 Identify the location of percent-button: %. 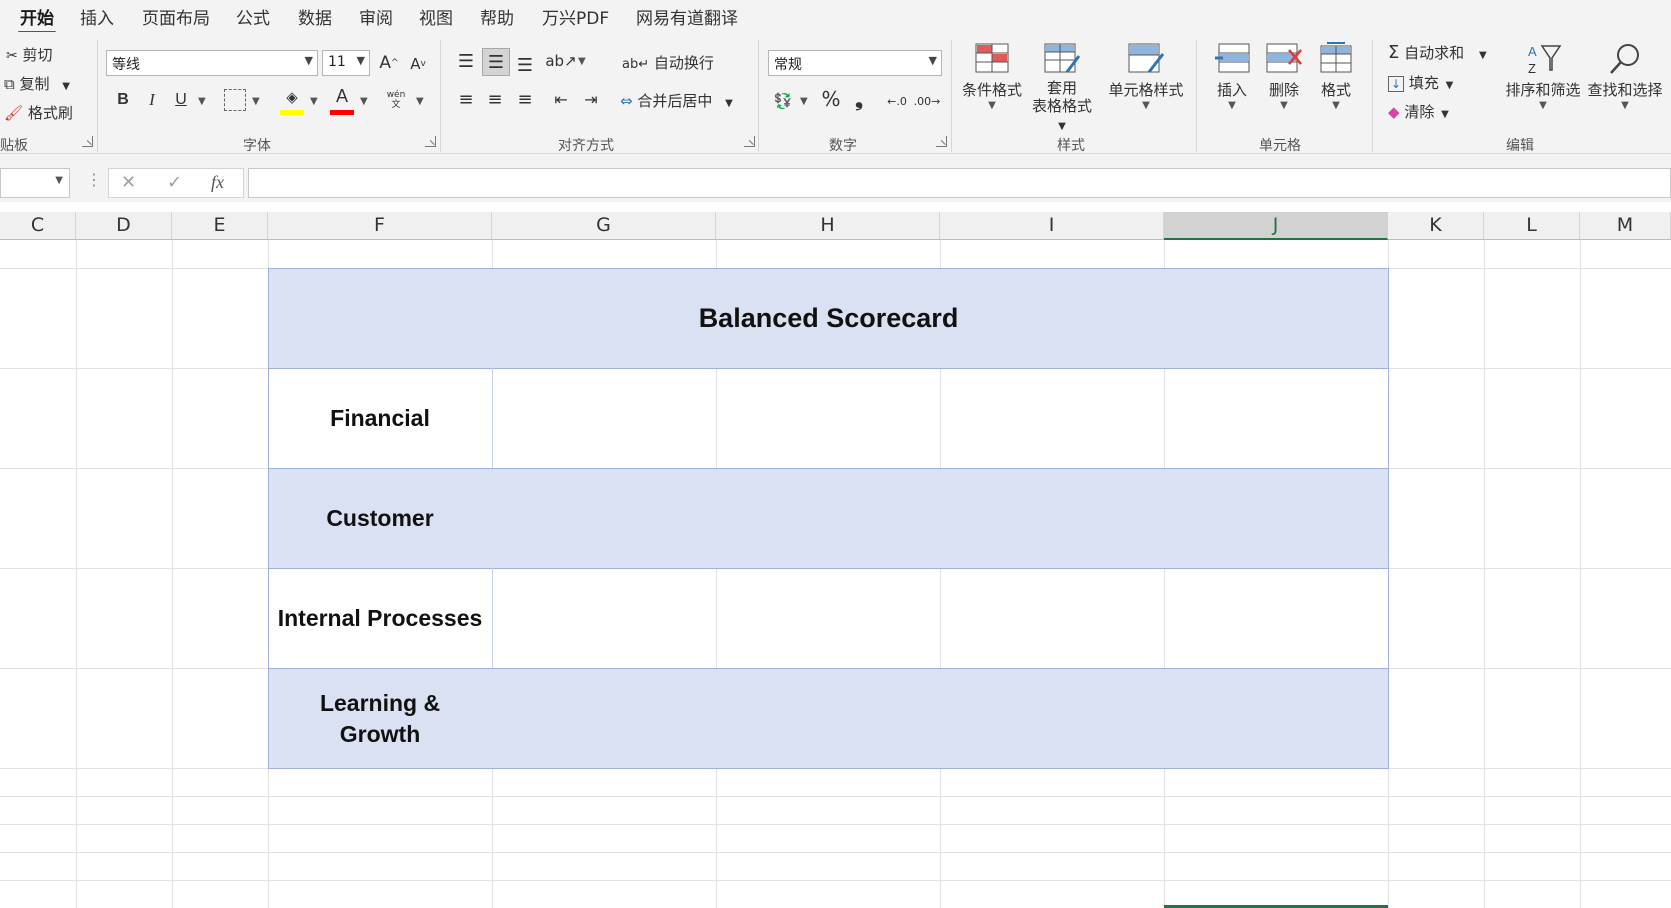
(831, 99).